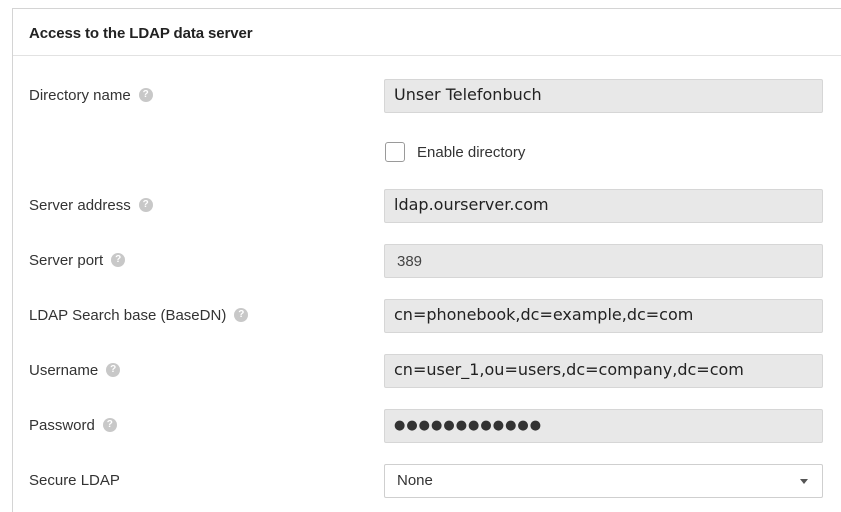 This screenshot has width=841, height=512. I want to click on password-label: Password, so click(62, 425).